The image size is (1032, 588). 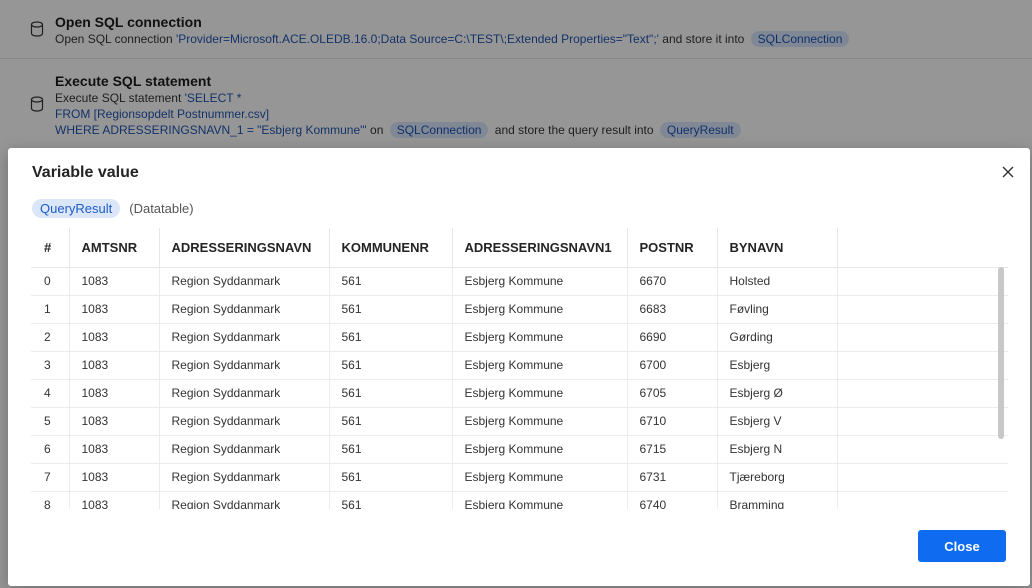 What do you see at coordinates (161, 208) in the screenshot?
I see `variable-type: (Datatable)` at bounding box center [161, 208].